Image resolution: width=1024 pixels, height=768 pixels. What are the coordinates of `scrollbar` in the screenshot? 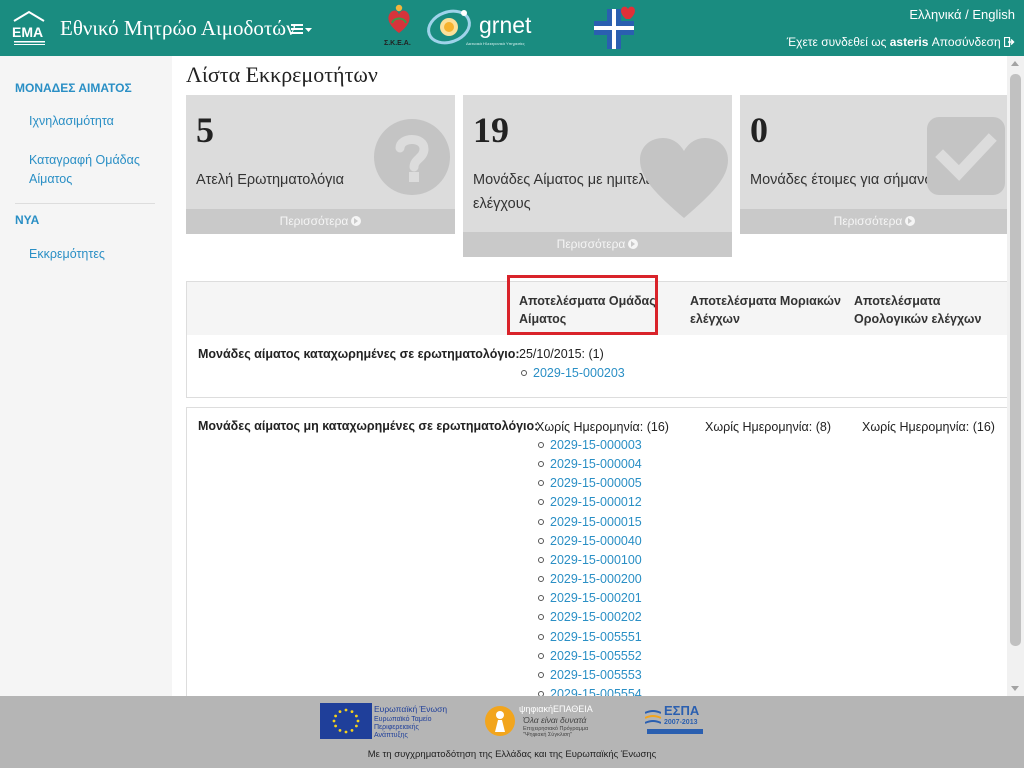 It's located at (1015, 376).